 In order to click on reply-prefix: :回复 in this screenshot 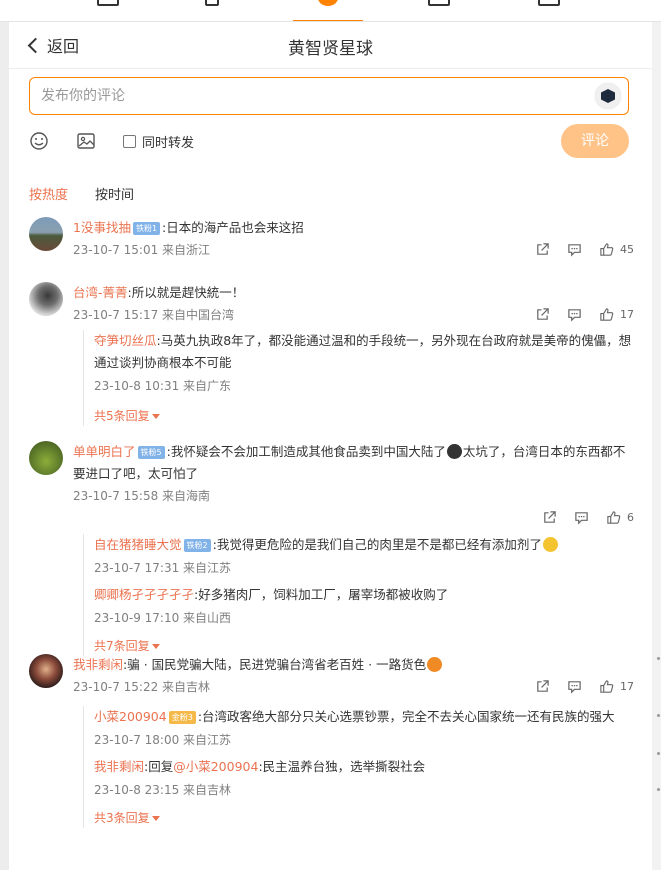, I will do `click(159, 766)`.